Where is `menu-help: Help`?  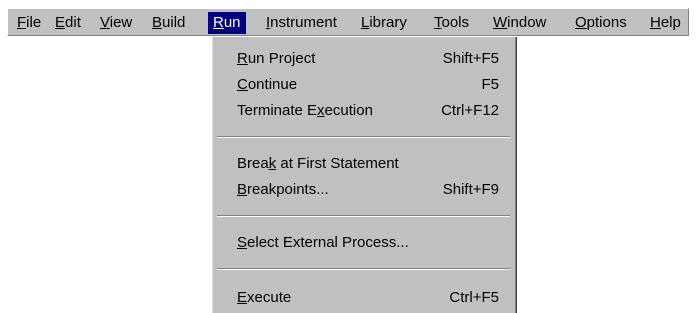 menu-help: Help is located at coordinates (665, 23).